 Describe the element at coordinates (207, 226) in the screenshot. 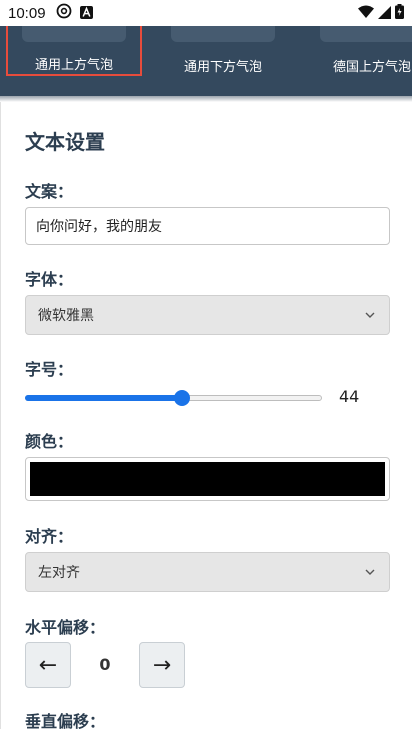

I see `text-content-input` at that location.